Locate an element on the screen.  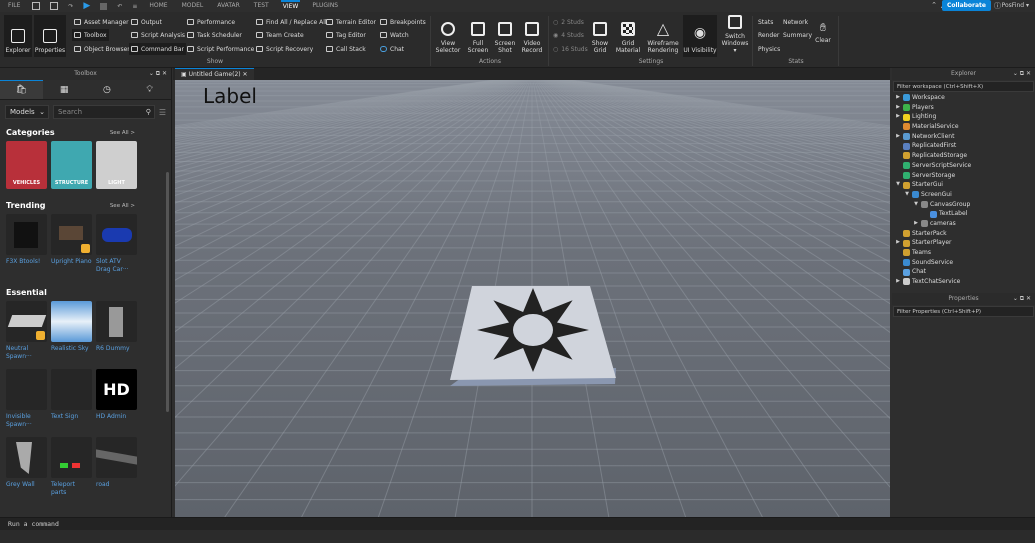
new-file-icon is located at coordinates (36, 6).